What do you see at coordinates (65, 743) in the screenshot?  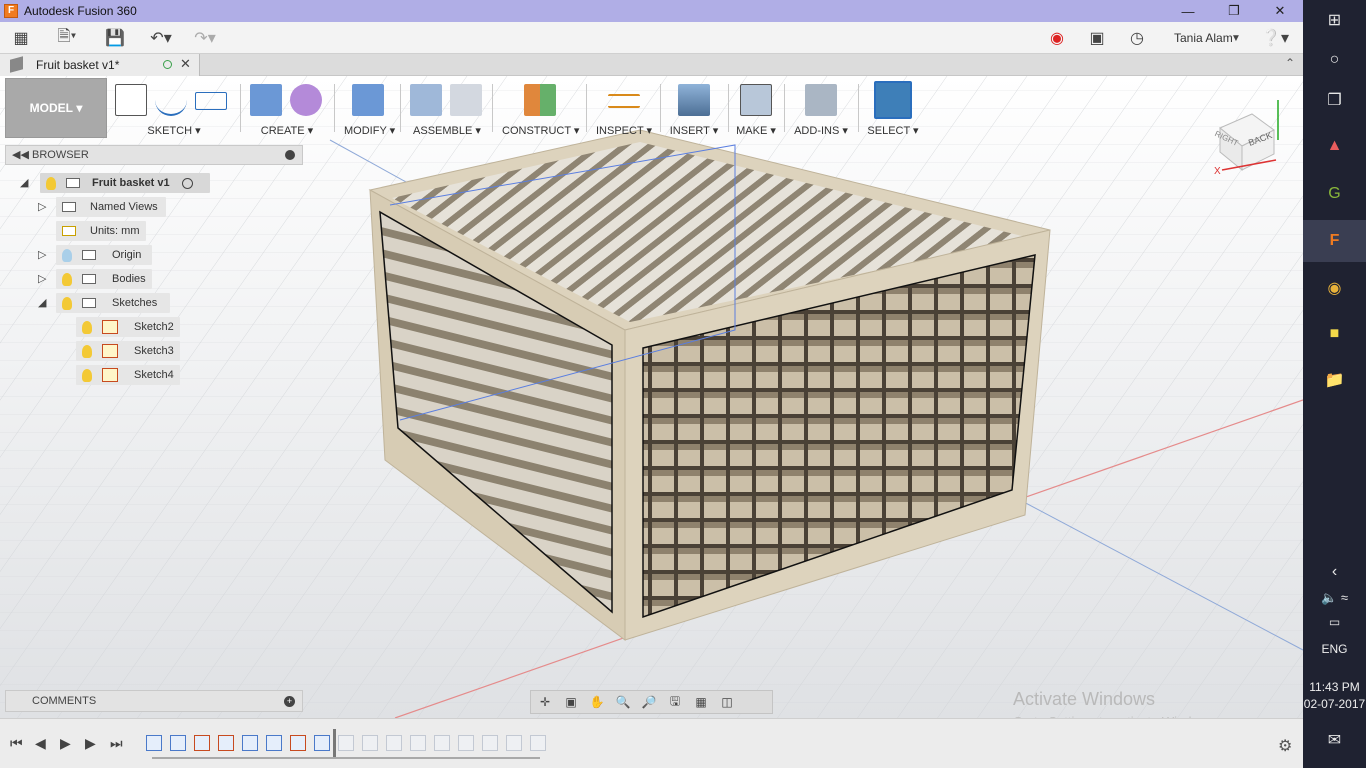 I see `play-icon: ▶` at bounding box center [65, 743].